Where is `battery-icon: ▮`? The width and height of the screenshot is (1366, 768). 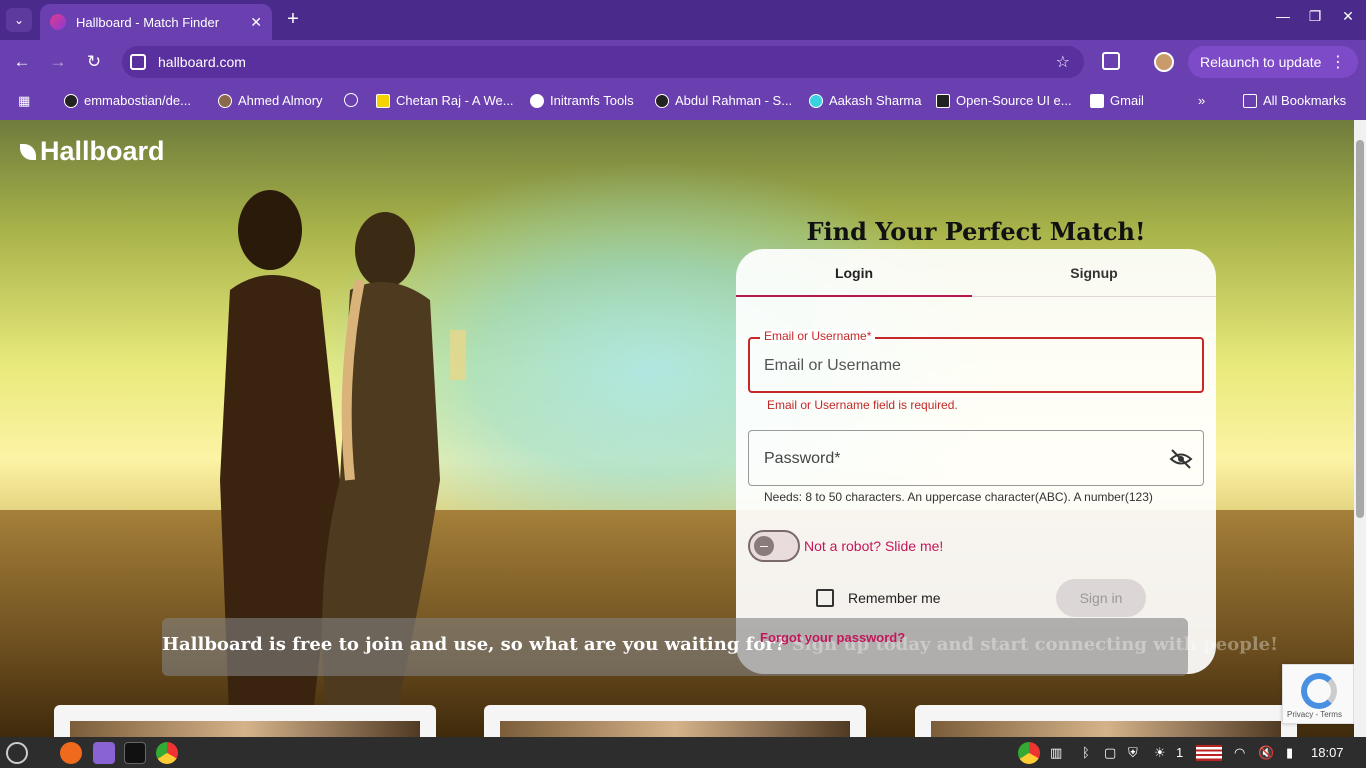 battery-icon: ▮ is located at coordinates (1289, 753).